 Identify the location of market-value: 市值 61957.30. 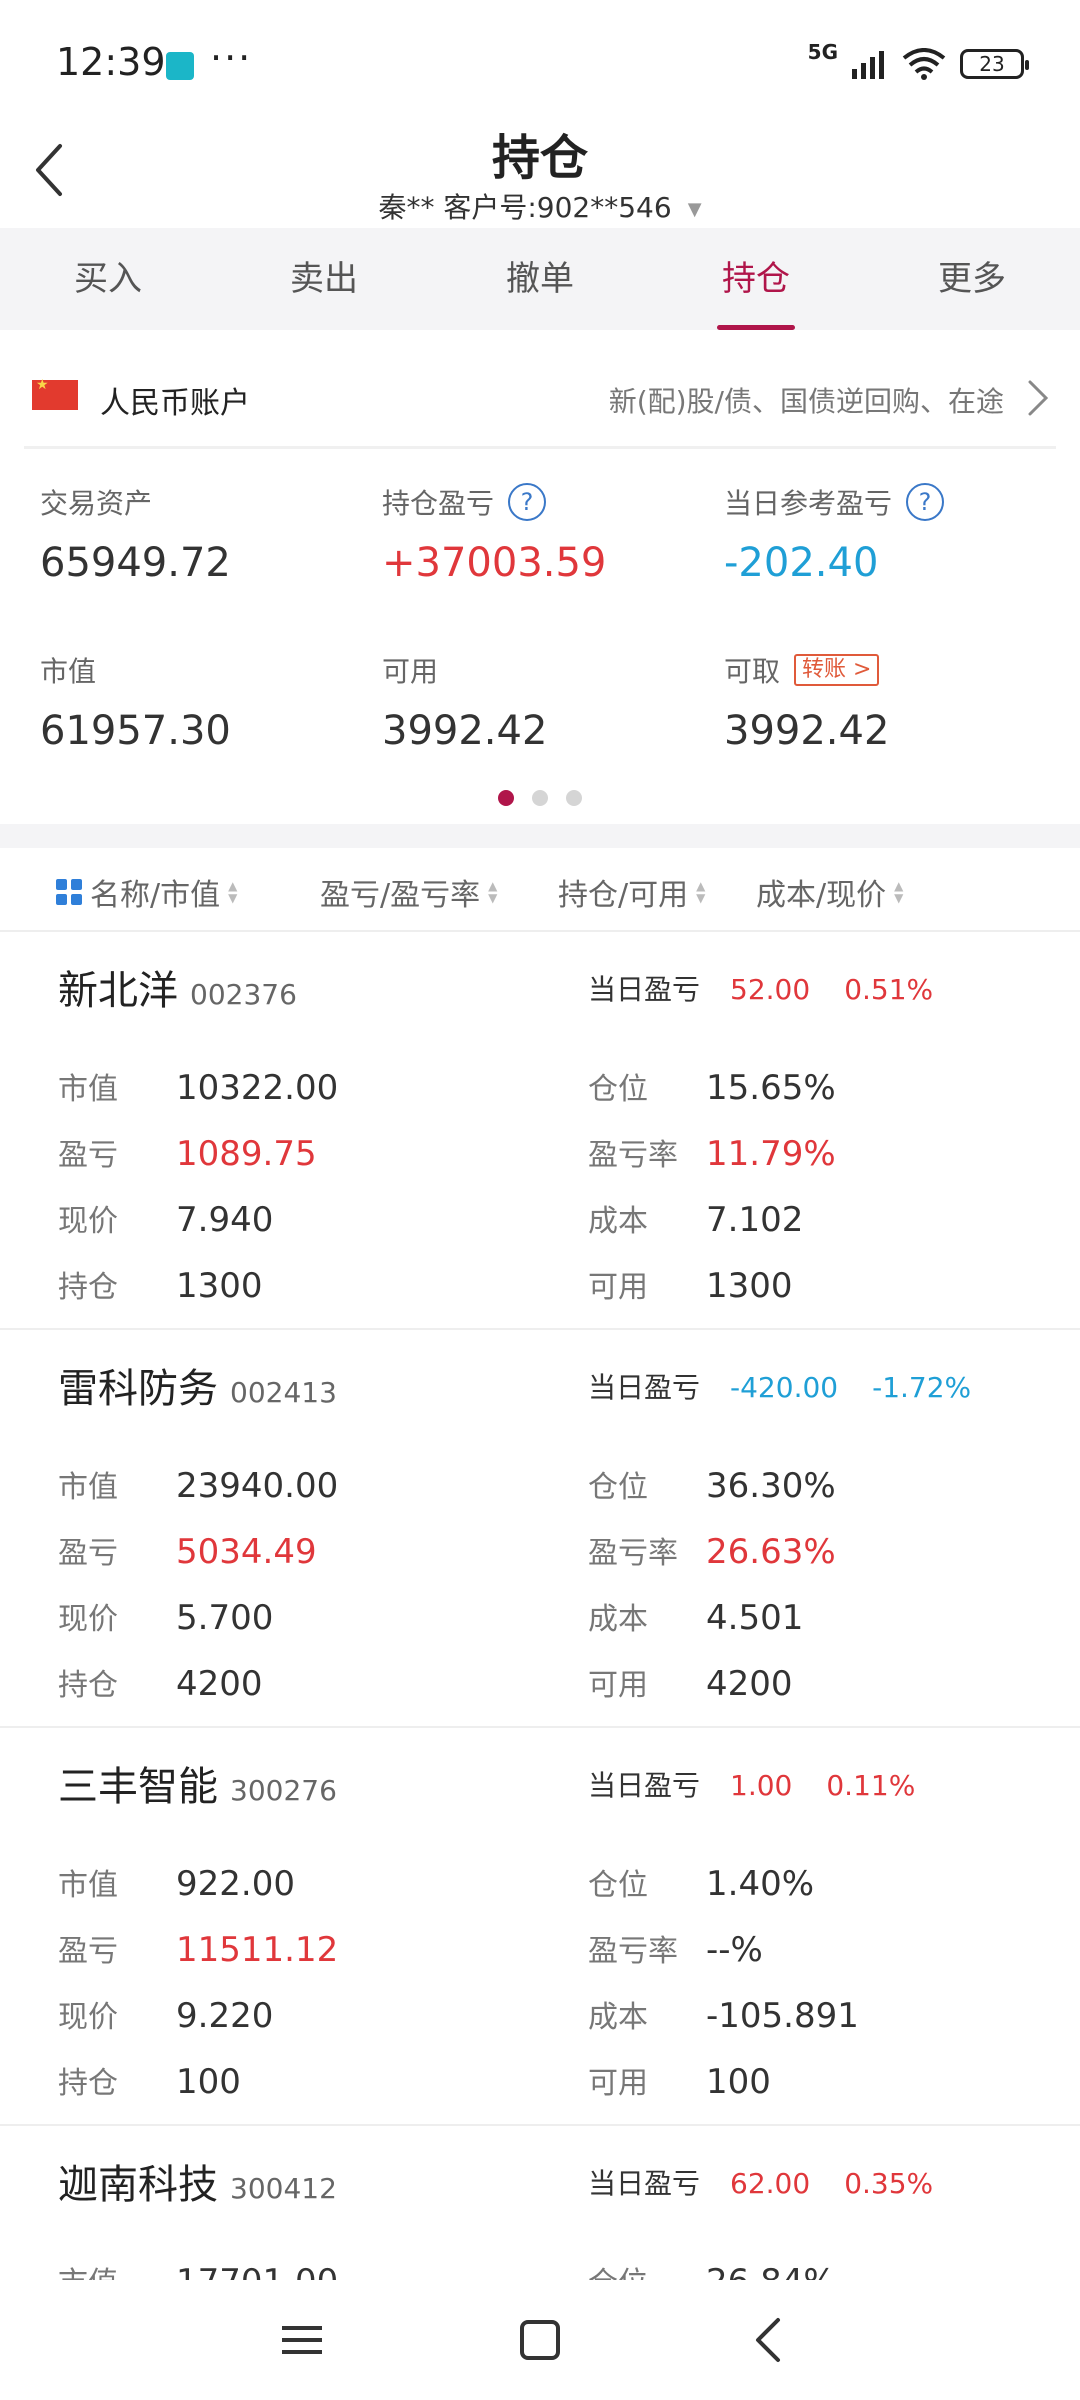
(135, 702).